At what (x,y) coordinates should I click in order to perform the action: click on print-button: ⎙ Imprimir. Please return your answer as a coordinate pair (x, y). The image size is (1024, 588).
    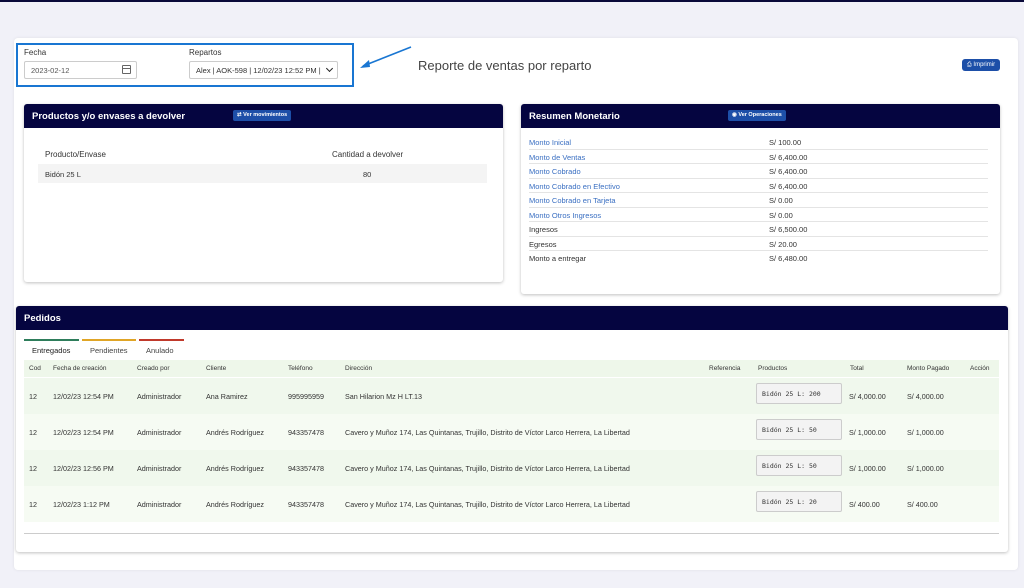
    Looking at the image, I should click on (981, 65).